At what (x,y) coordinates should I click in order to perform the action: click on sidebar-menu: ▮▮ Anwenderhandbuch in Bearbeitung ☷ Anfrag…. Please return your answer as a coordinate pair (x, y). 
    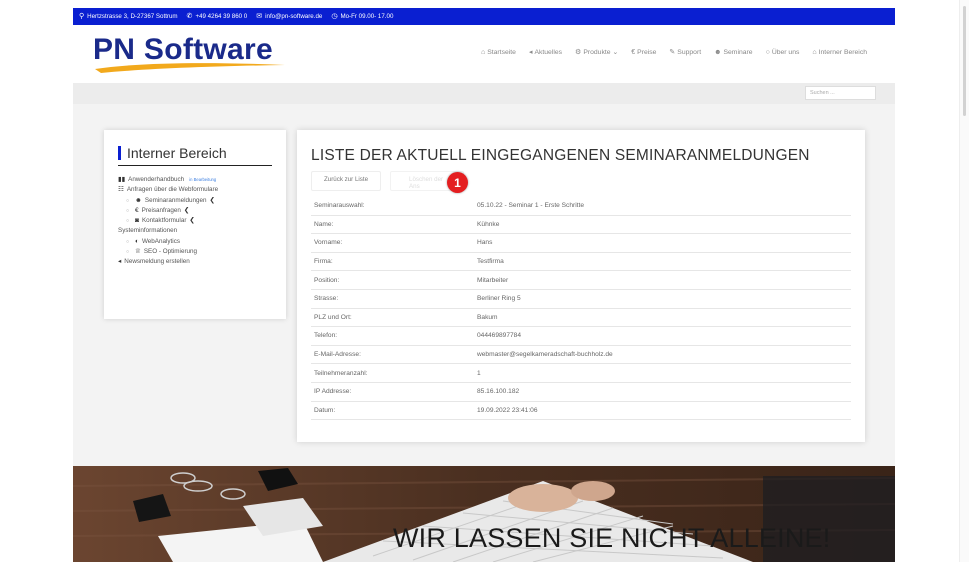
    Looking at the image, I should click on (195, 221).